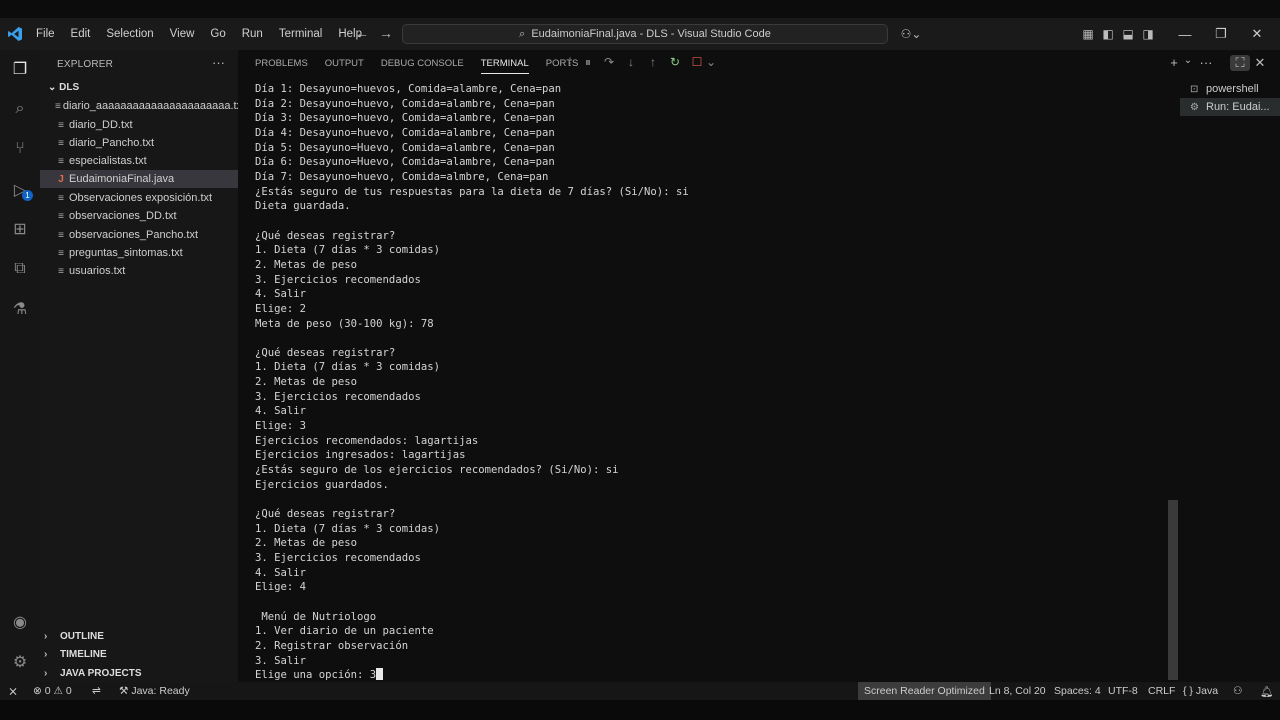 This screenshot has height=720, width=1280. What do you see at coordinates (20, 309) in the screenshot?
I see `testing-icon: ⚗` at bounding box center [20, 309].